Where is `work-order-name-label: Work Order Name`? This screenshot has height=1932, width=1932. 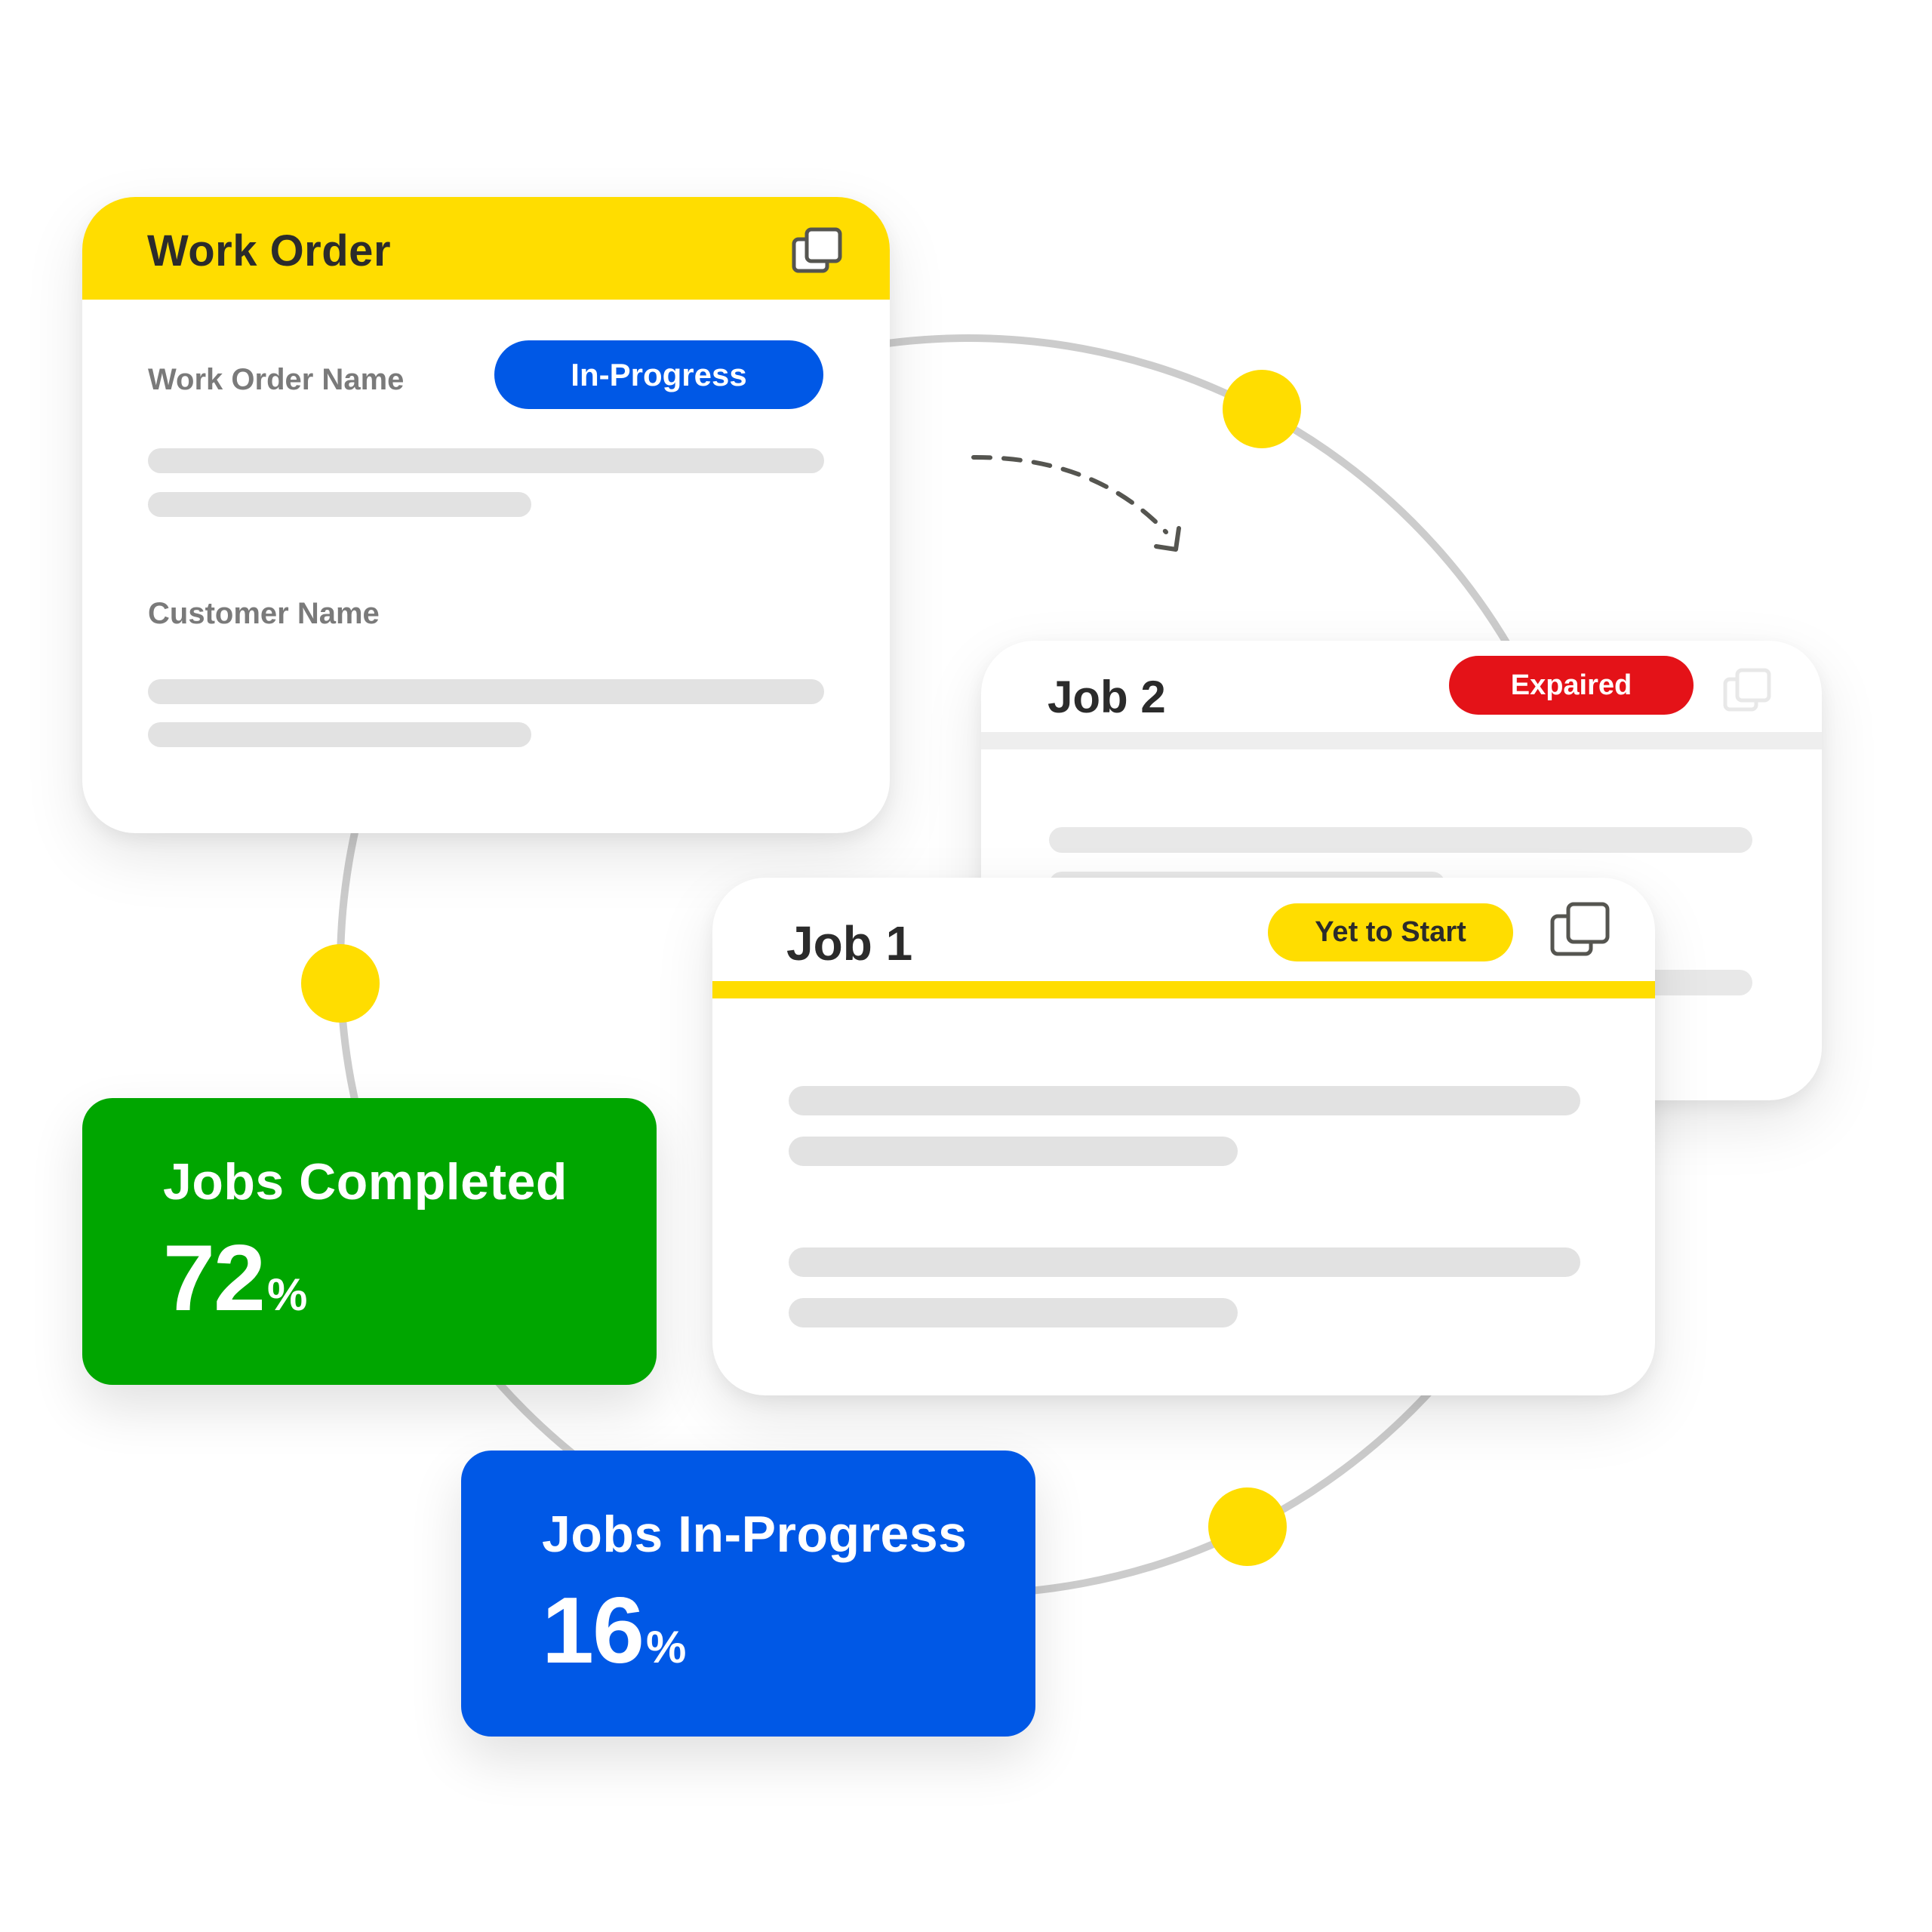
work-order-name-label: Work Order Name is located at coordinates (276, 379).